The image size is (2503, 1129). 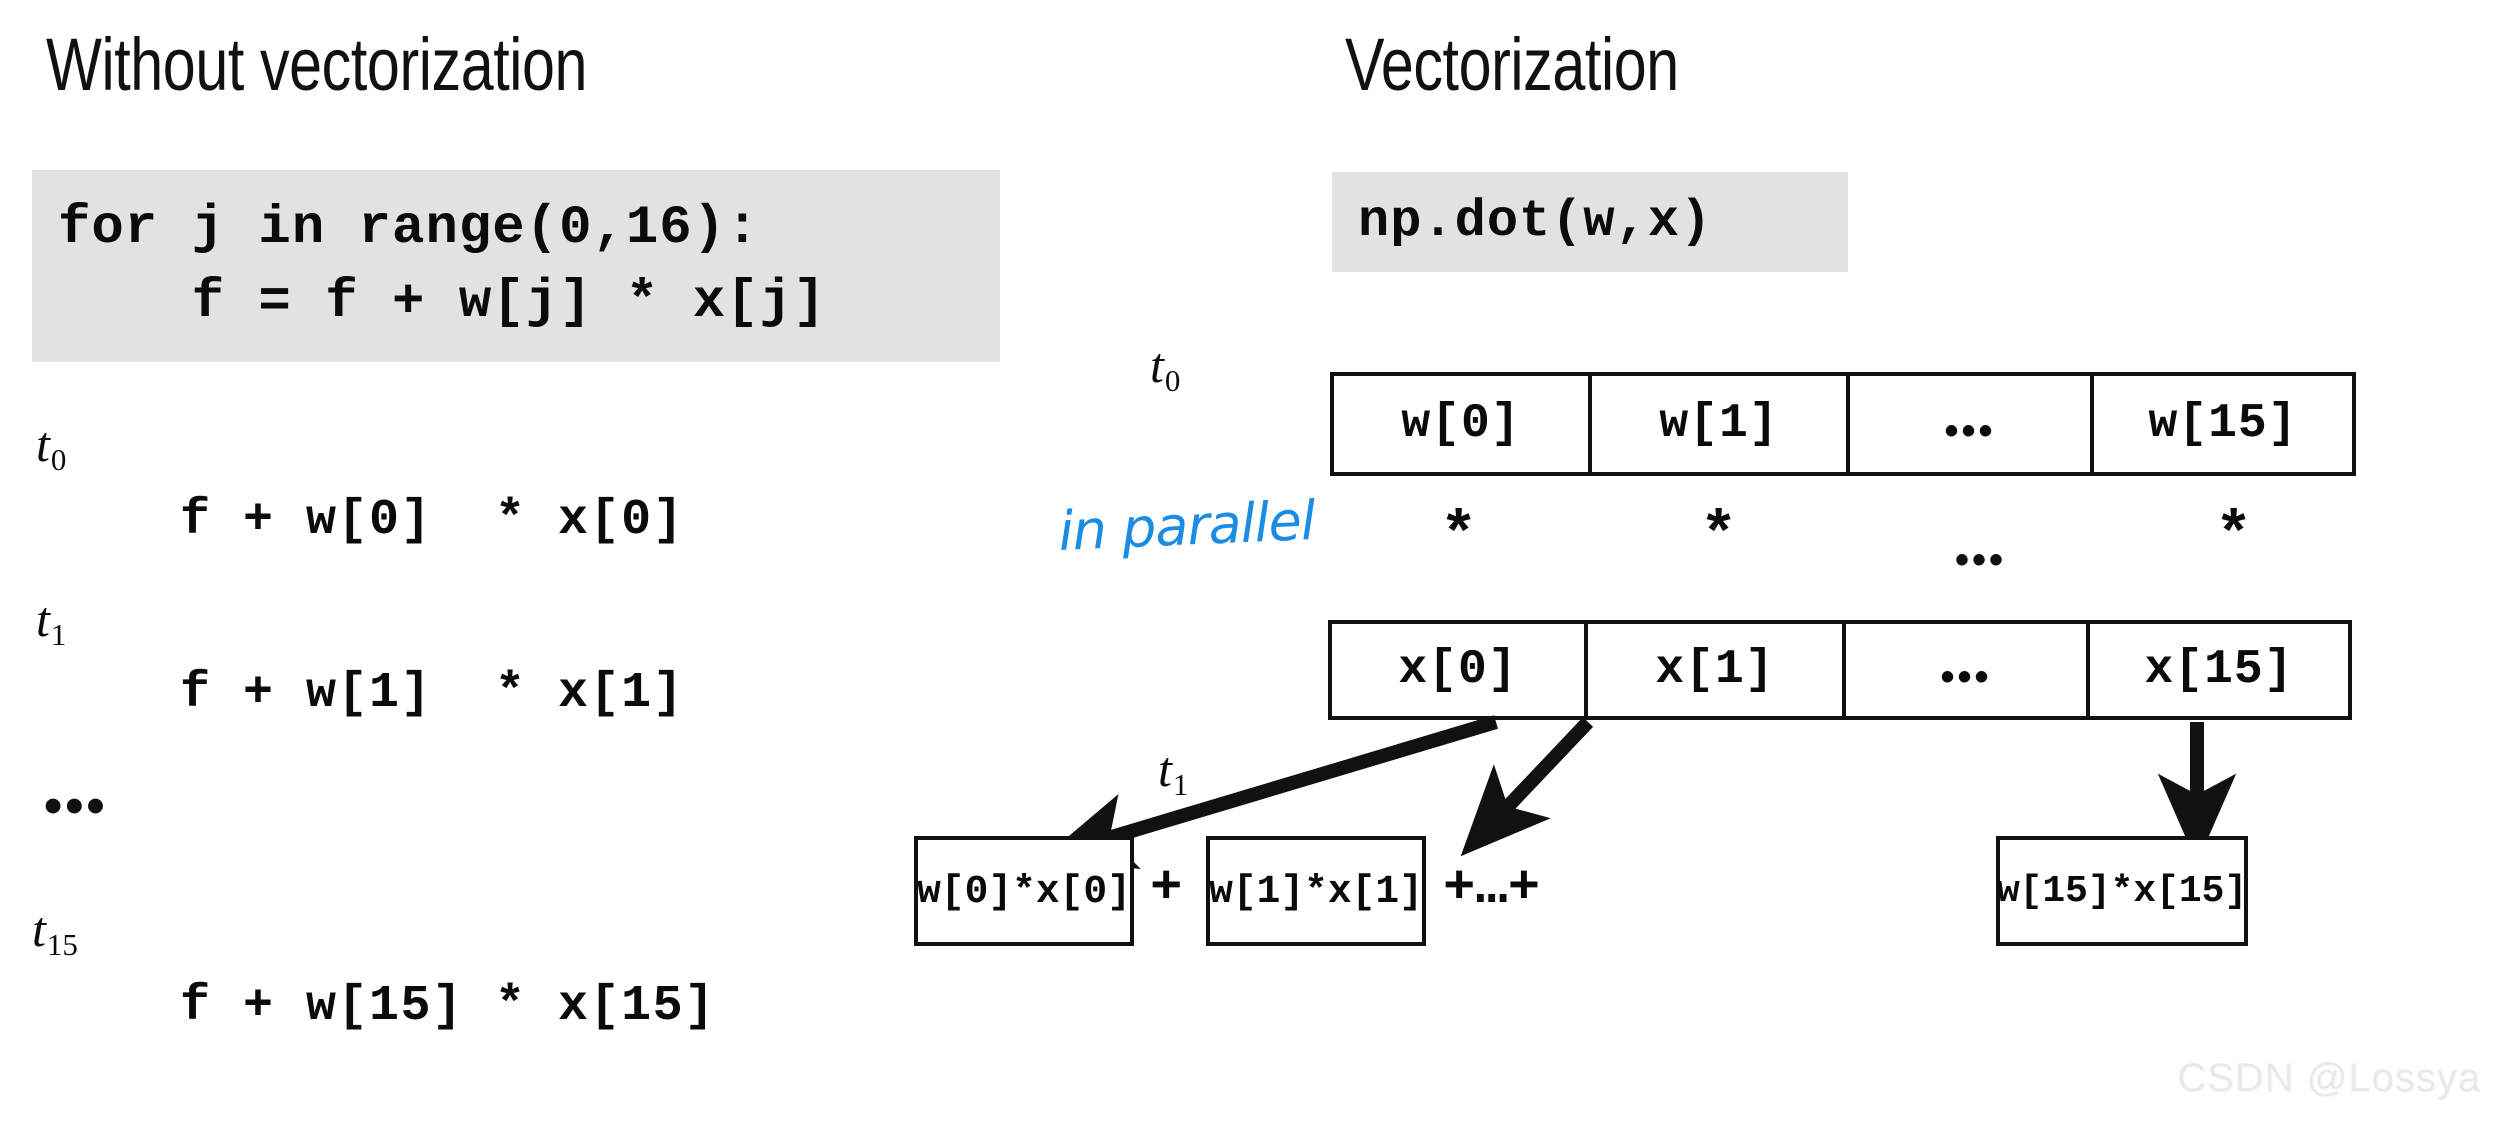 What do you see at coordinates (1316, 891) in the screenshot?
I see `product-box-1: w[1]*x[1]` at bounding box center [1316, 891].